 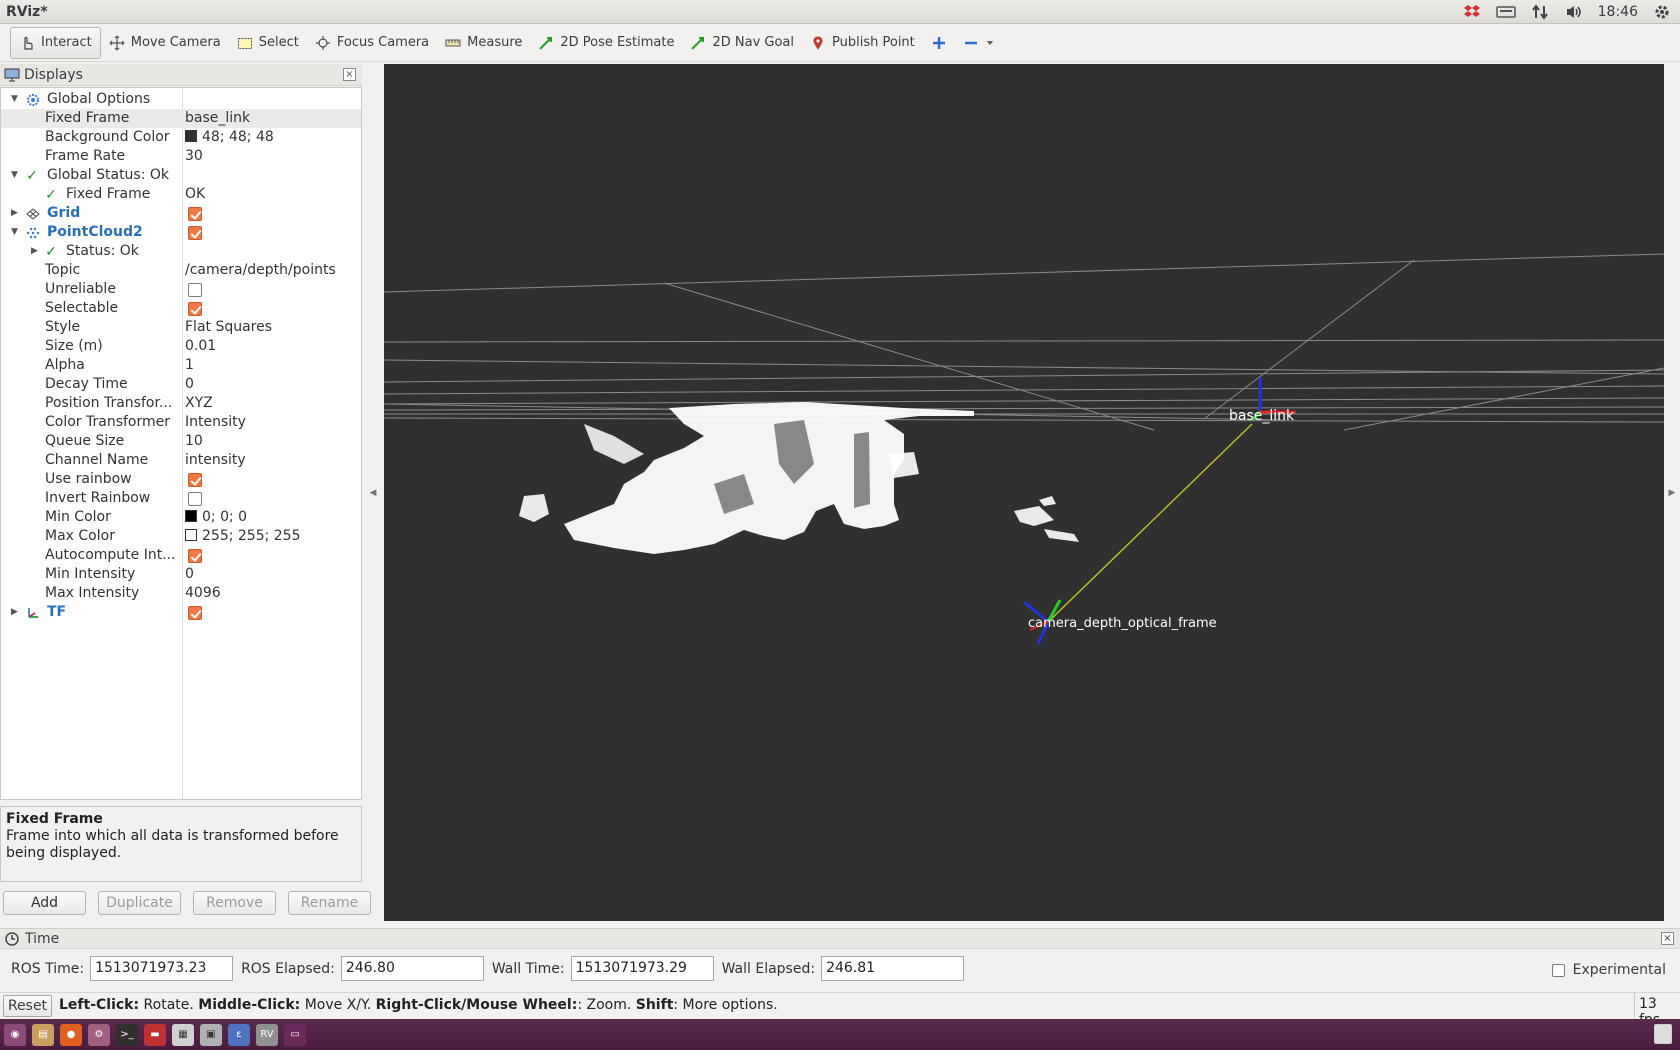 I want to click on invert-rainbow-checkbox, so click(x=195, y=499).